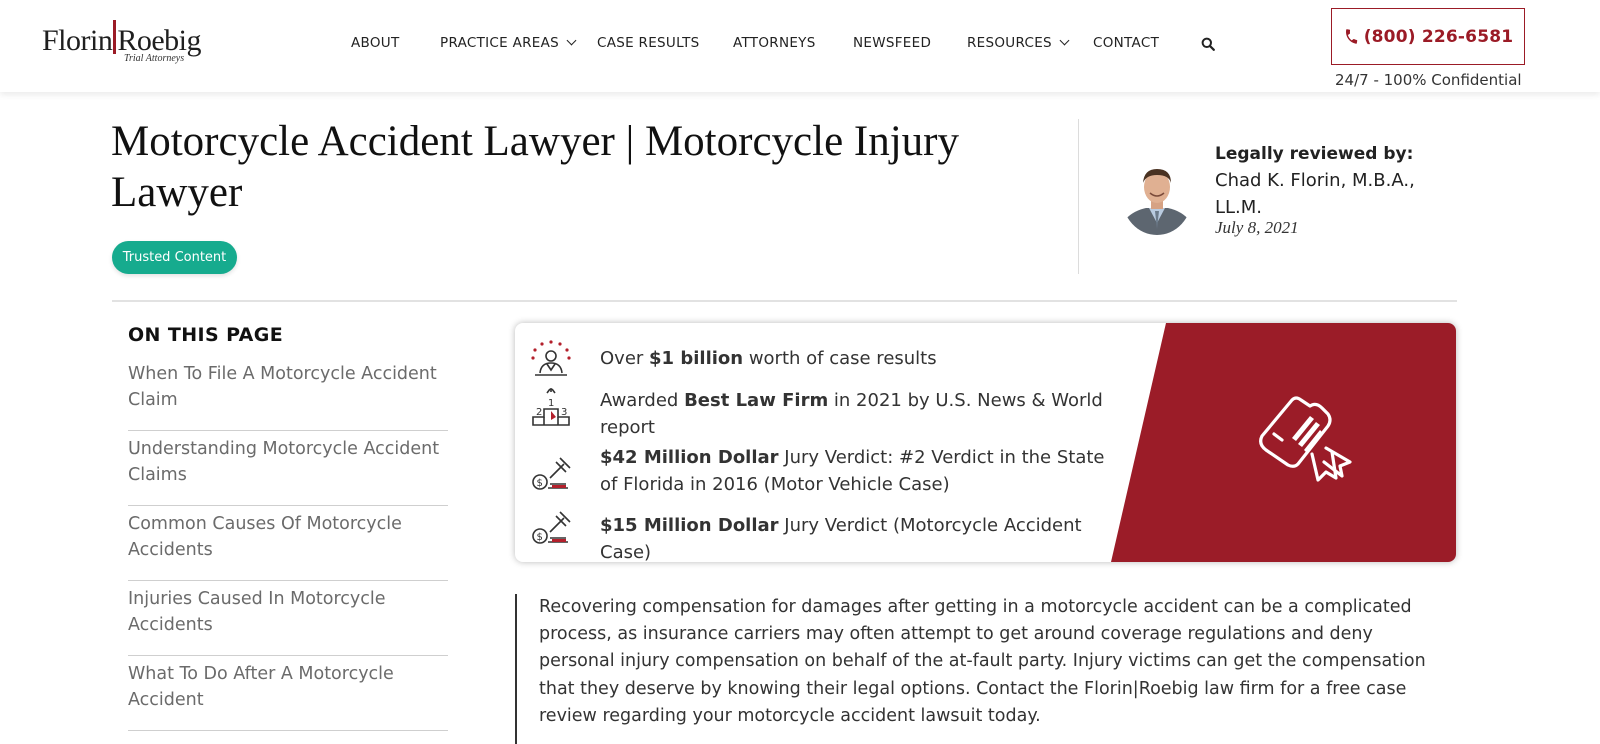  What do you see at coordinates (774, 43) in the screenshot?
I see `nav-attorneys: ATTORNEYS` at bounding box center [774, 43].